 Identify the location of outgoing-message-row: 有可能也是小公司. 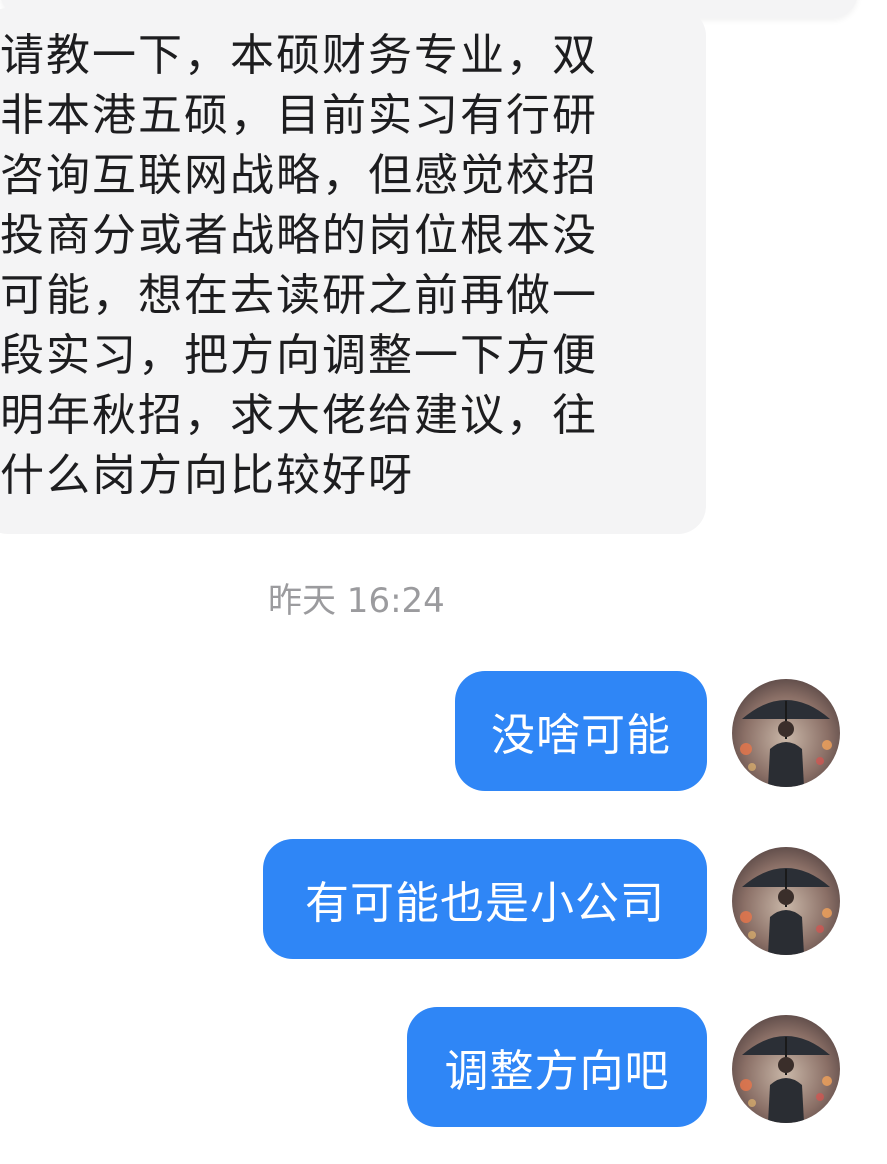
(443, 899).